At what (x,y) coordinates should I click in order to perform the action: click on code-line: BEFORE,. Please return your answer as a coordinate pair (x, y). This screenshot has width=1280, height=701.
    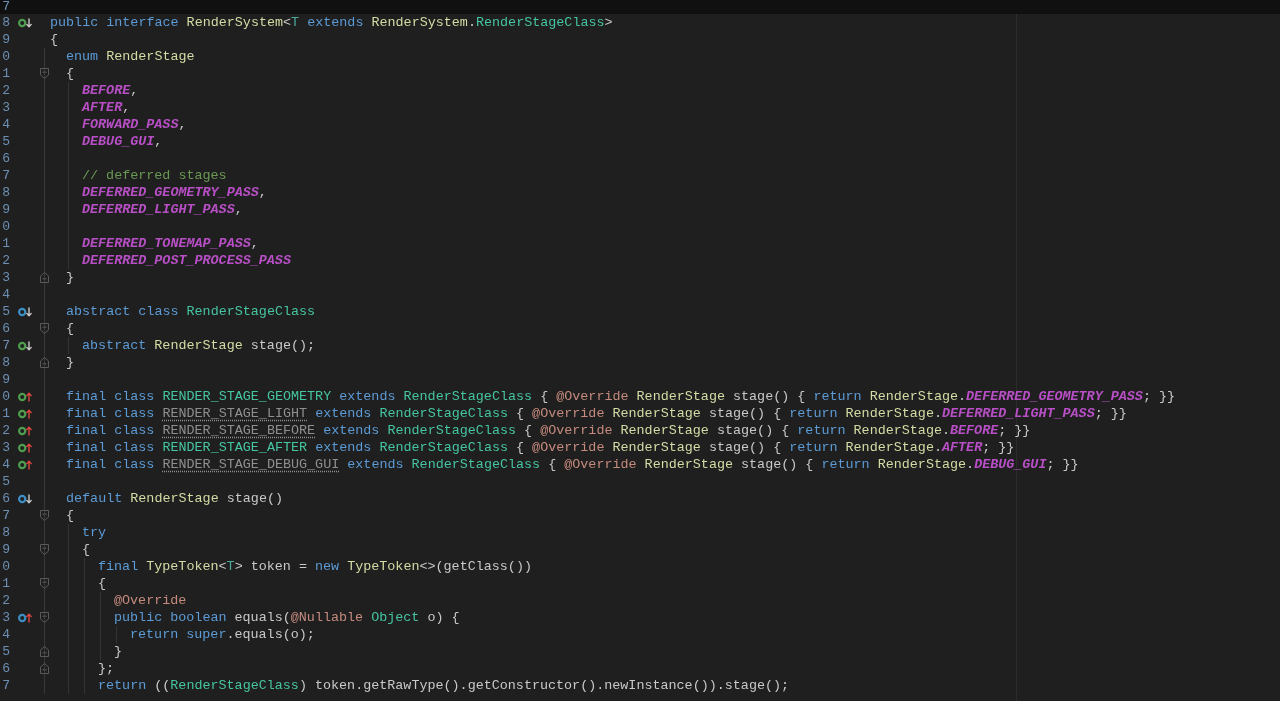
    Looking at the image, I should click on (110, 90).